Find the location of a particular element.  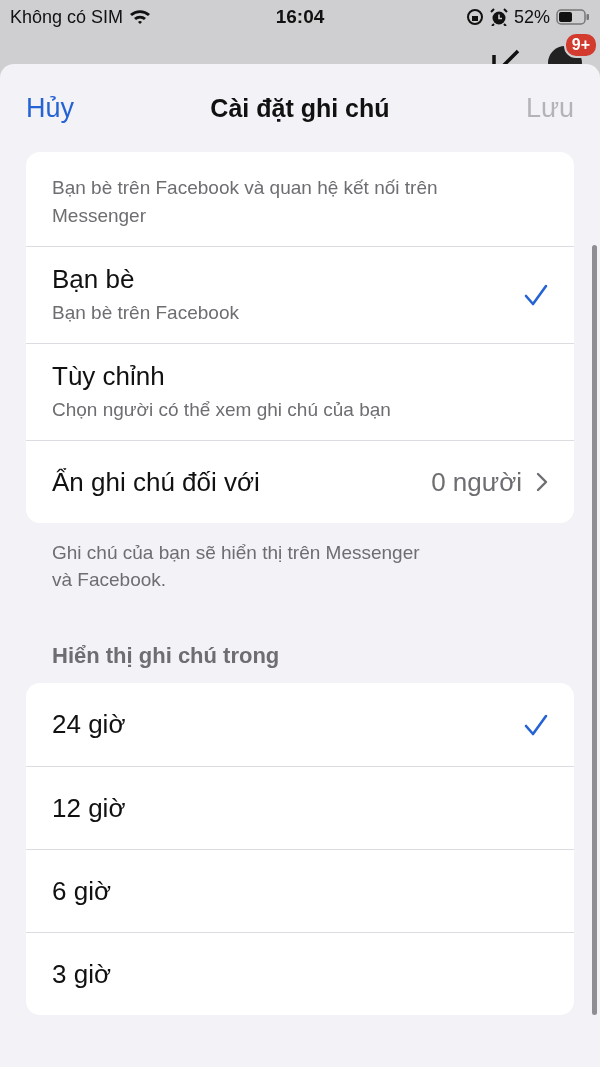

section-header: Hiển thị ghi chú trong is located at coordinates (166, 656).